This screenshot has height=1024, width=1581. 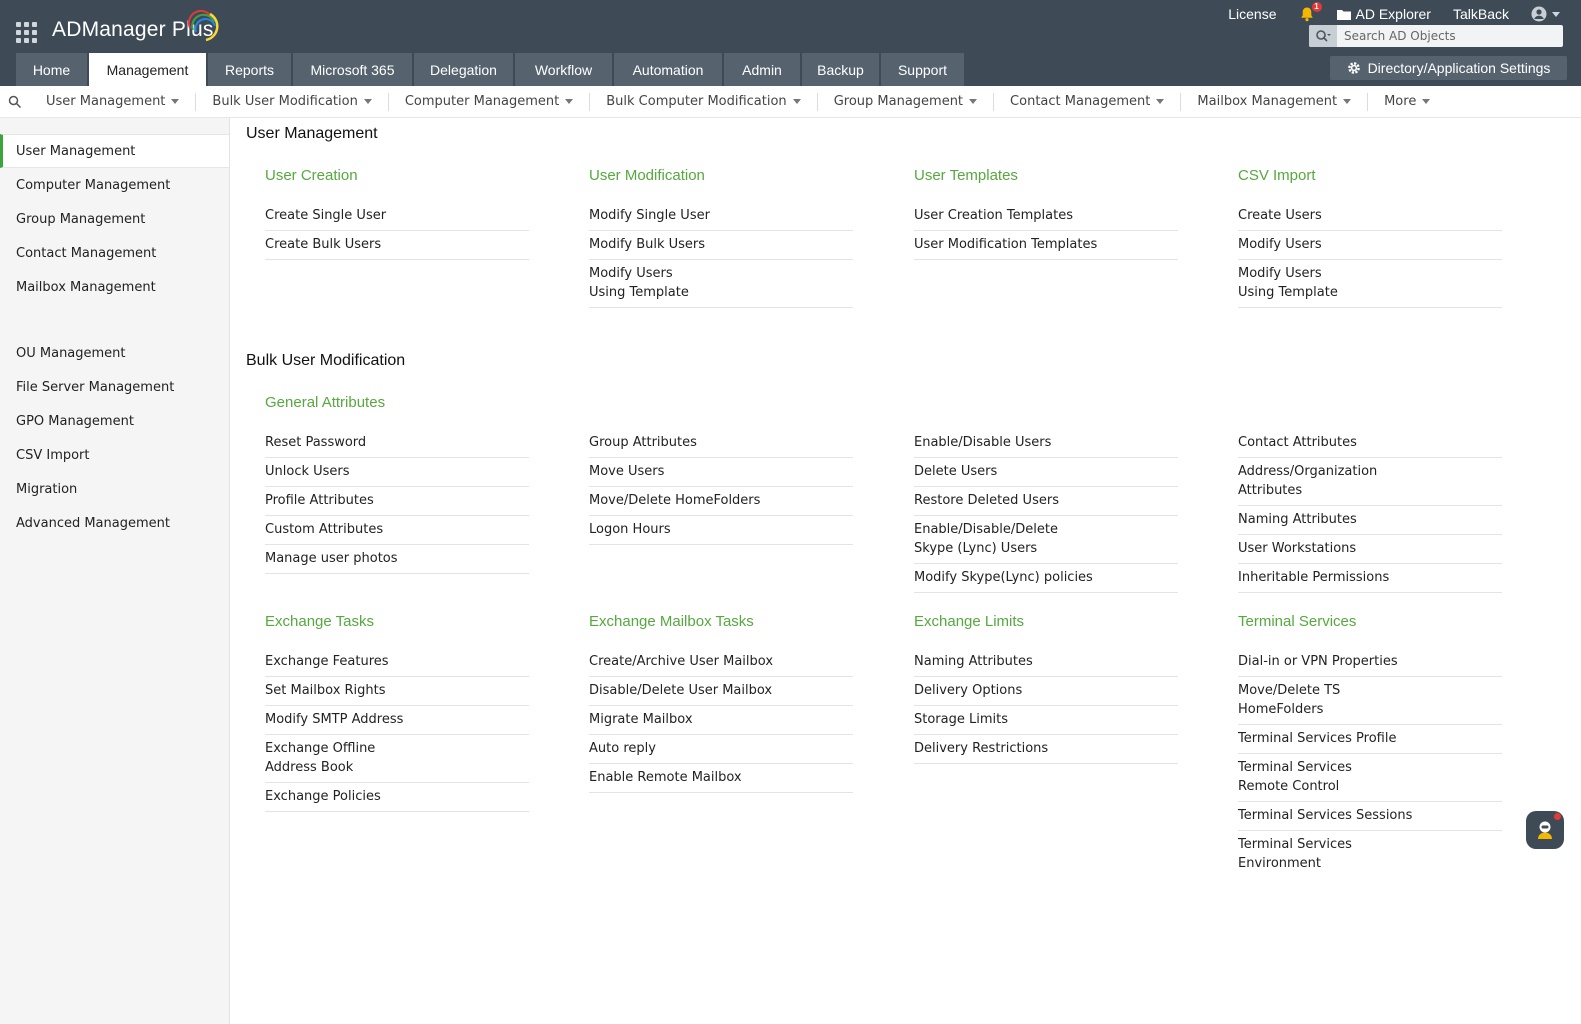 I want to click on license-link: License, so click(x=1252, y=14).